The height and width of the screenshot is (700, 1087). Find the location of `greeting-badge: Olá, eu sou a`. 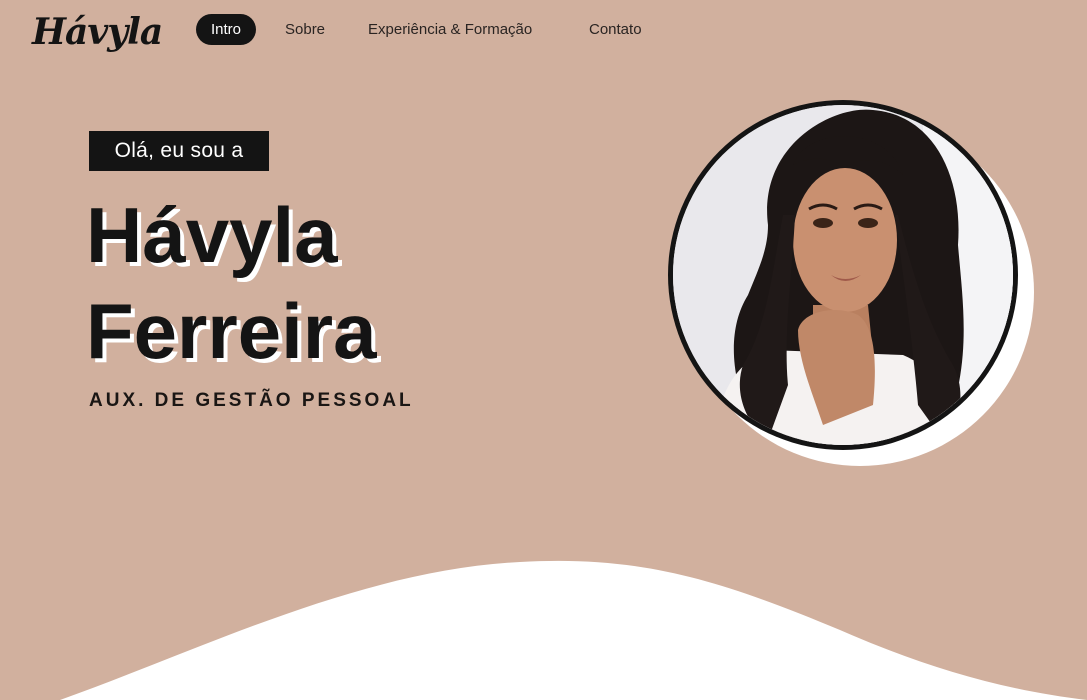

greeting-badge: Olá, eu sou a is located at coordinates (179, 151).